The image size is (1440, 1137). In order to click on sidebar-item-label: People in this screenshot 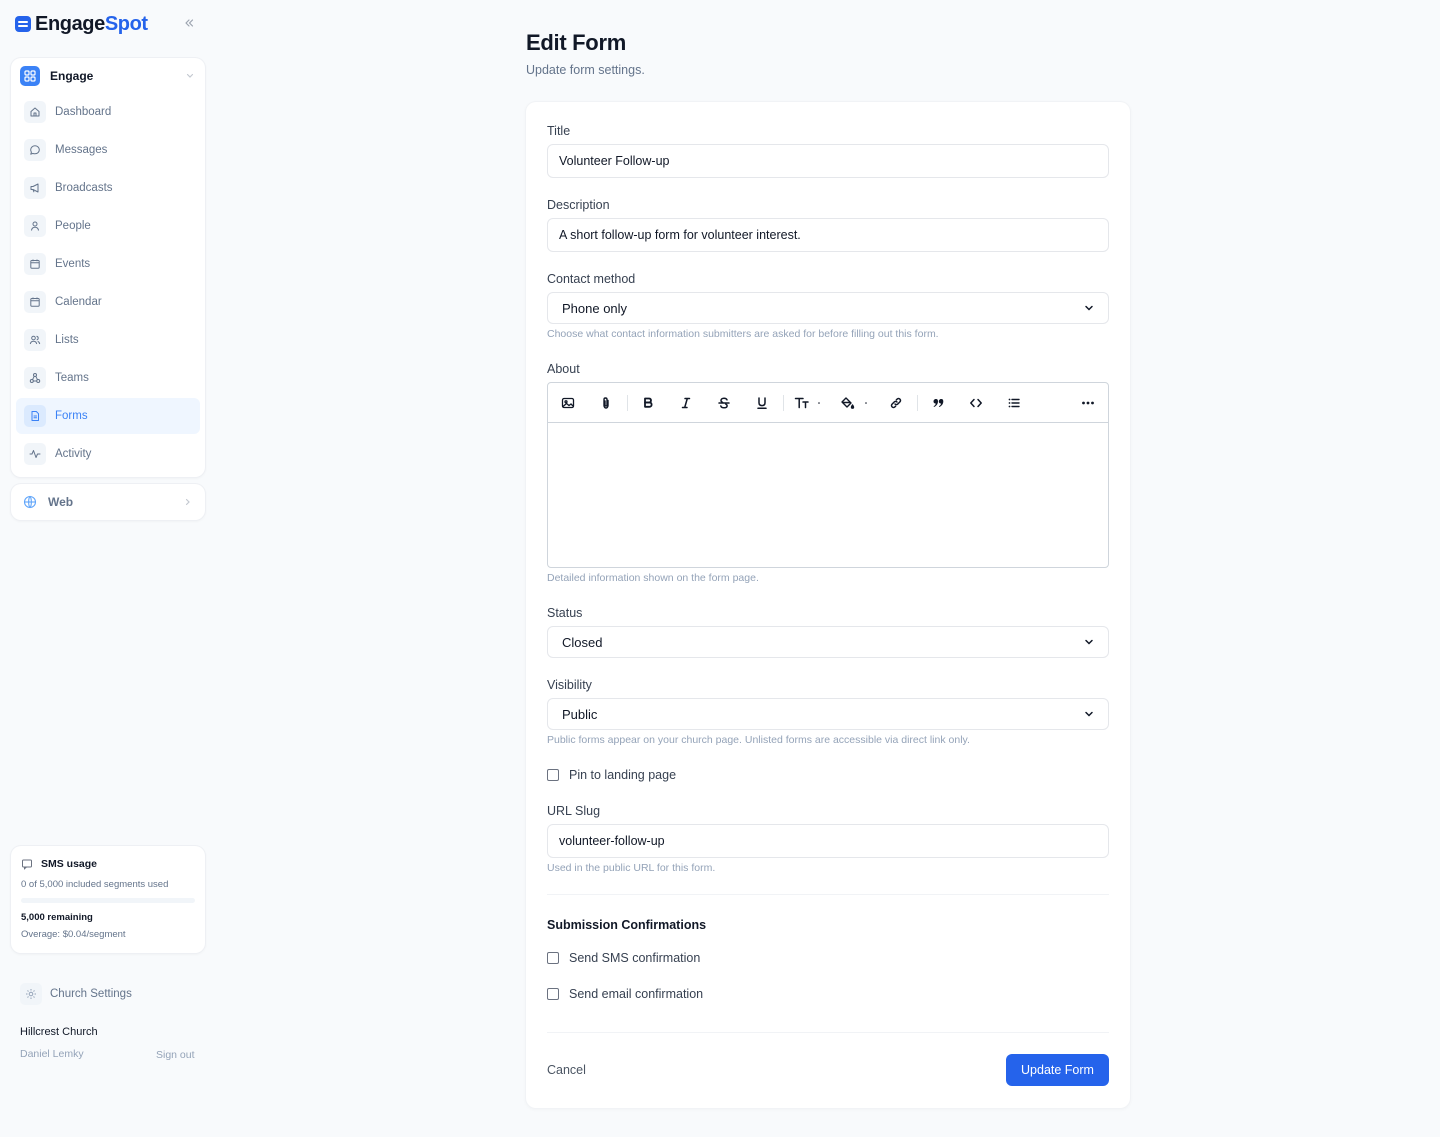, I will do `click(73, 226)`.